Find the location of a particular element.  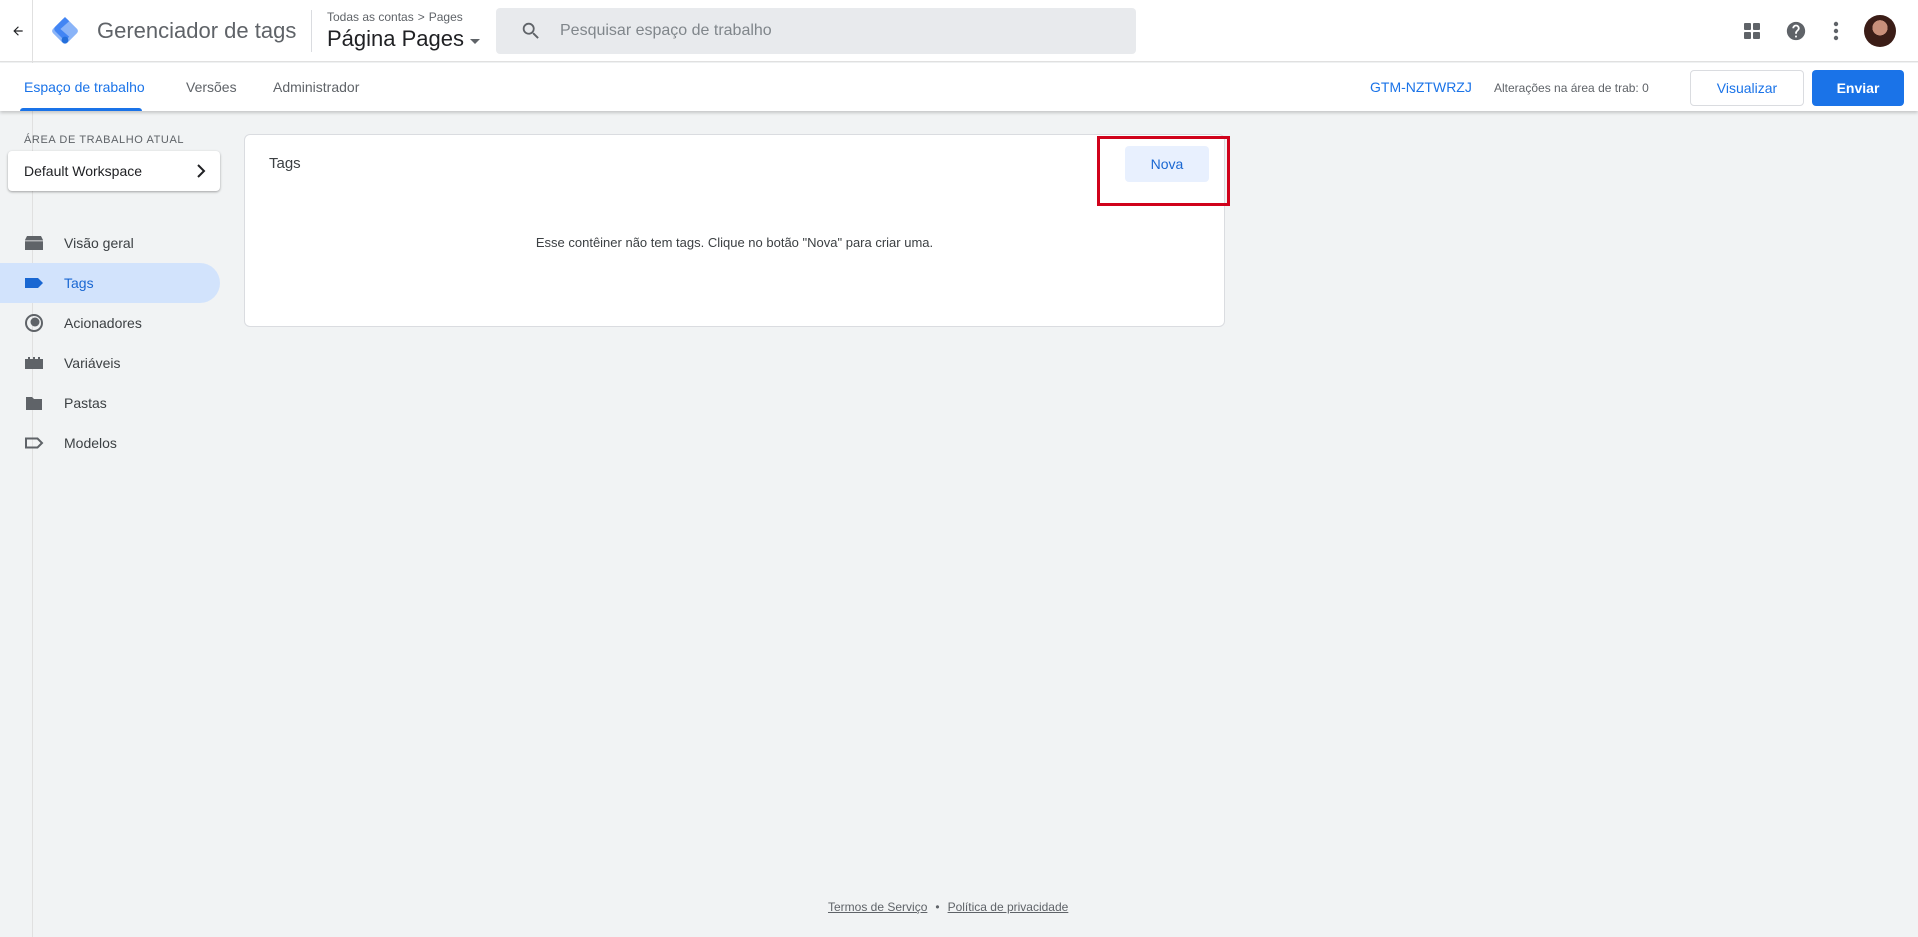

sidebar-item-label: Modelos is located at coordinates (90, 443).